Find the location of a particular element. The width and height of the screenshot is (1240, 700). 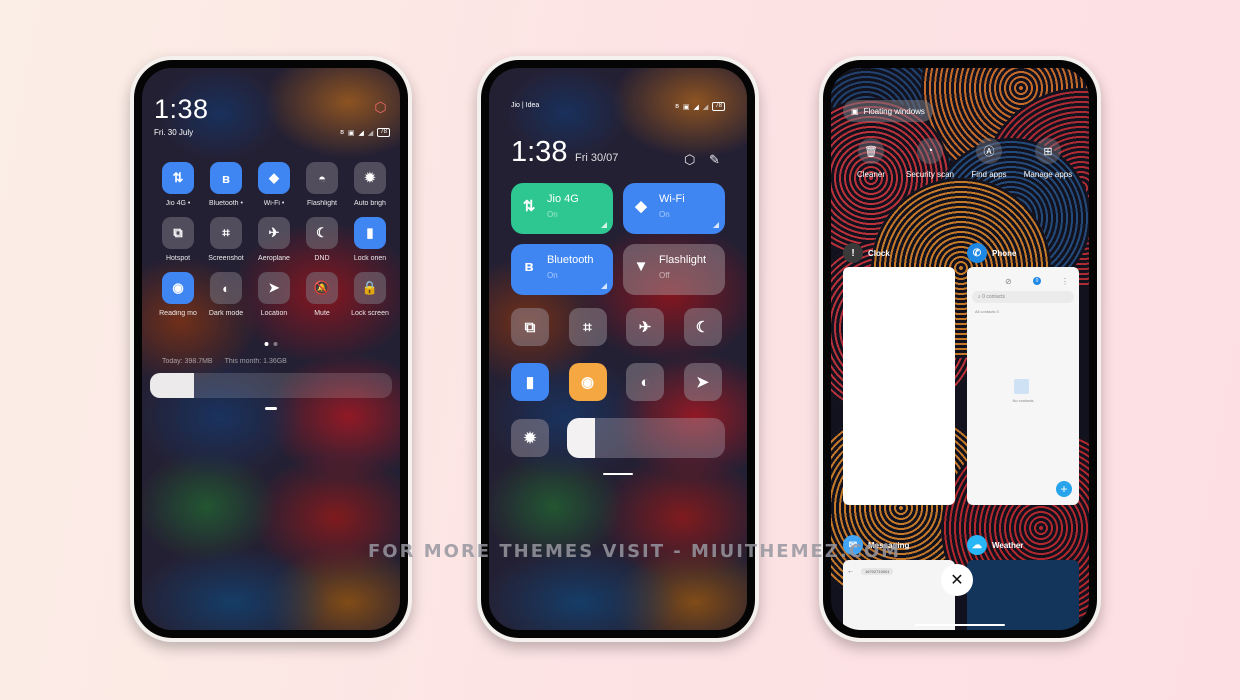

page-indicator is located at coordinates (271, 344).